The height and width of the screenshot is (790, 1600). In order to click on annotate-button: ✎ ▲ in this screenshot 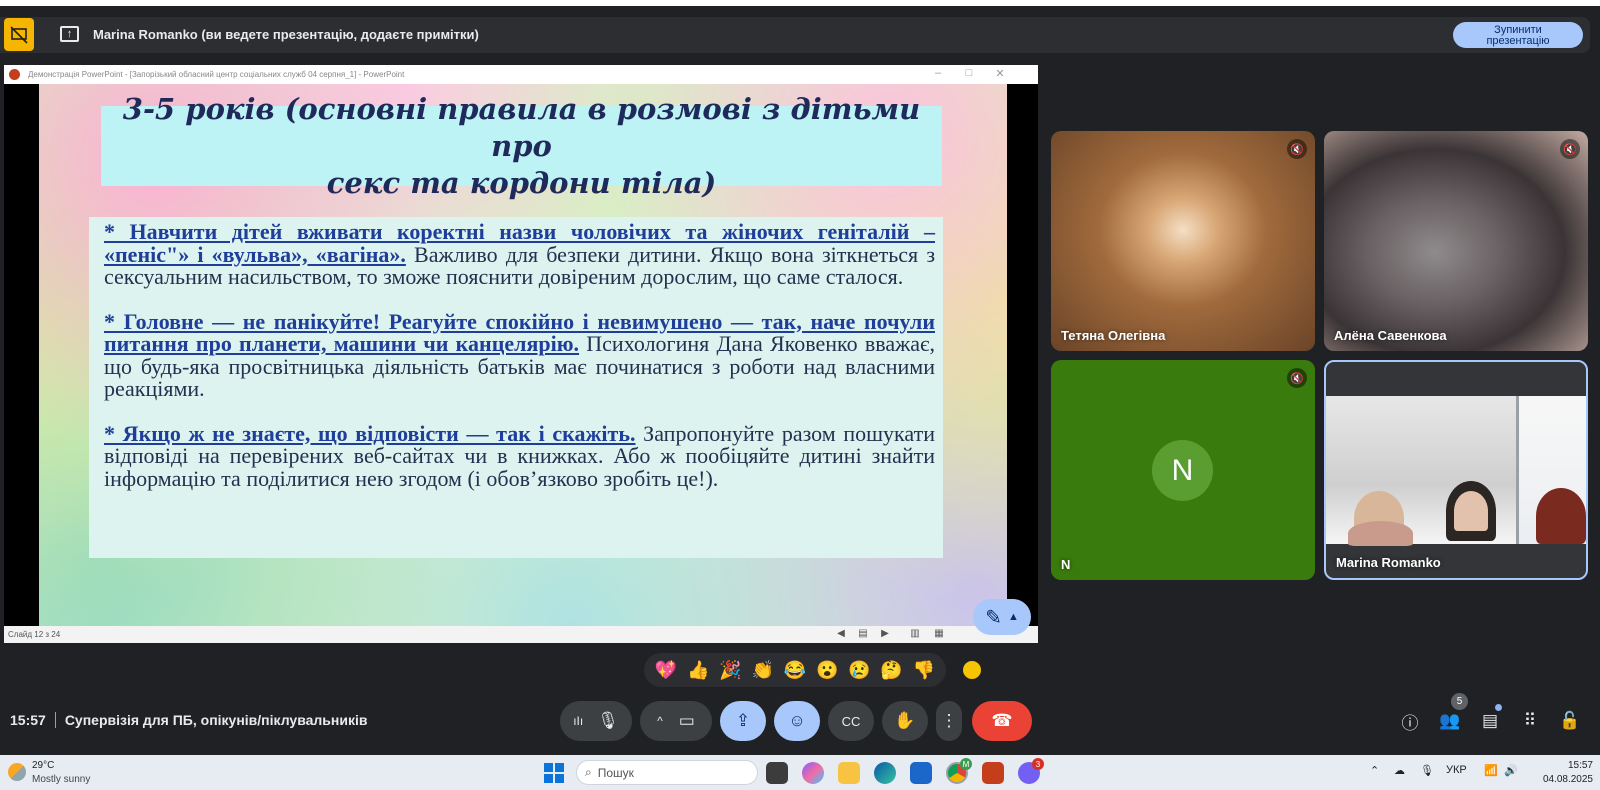, I will do `click(1002, 617)`.